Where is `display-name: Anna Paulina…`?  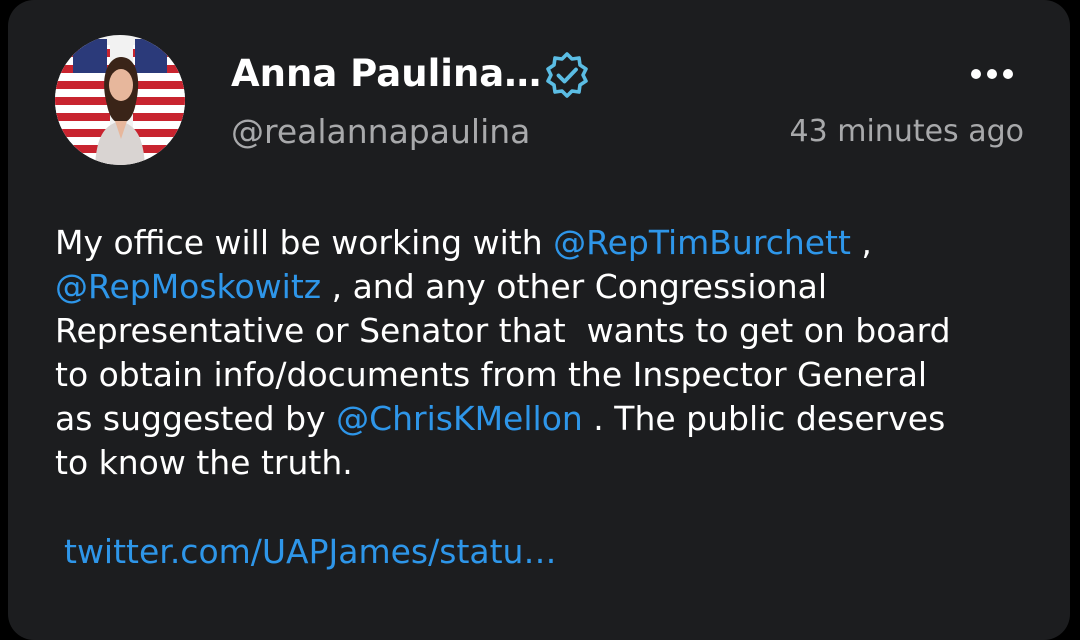
display-name: Anna Paulina… is located at coordinates (386, 73).